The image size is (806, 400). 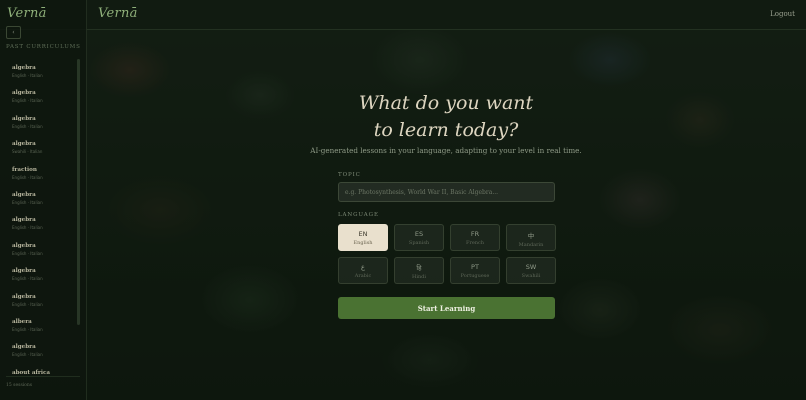 I want to click on chevron-left-icon: ‹, so click(x=13, y=32).